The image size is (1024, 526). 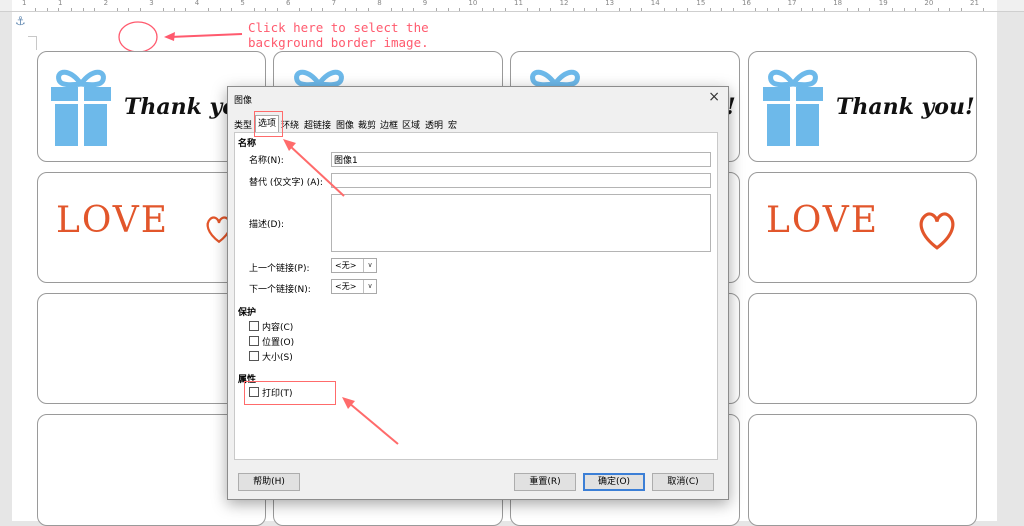 What do you see at coordinates (317, 171) in the screenshot?
I see `arrow-to-options-tab` at bounding box center [317, 171].